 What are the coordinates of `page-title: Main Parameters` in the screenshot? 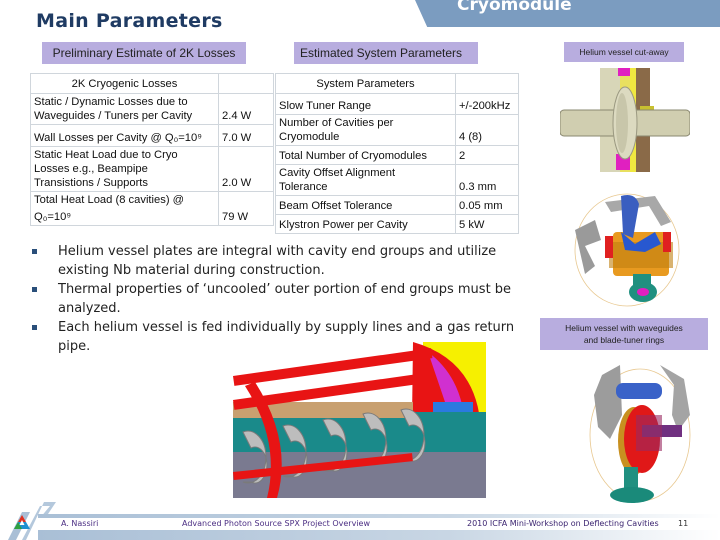 It's located at (129, 21).